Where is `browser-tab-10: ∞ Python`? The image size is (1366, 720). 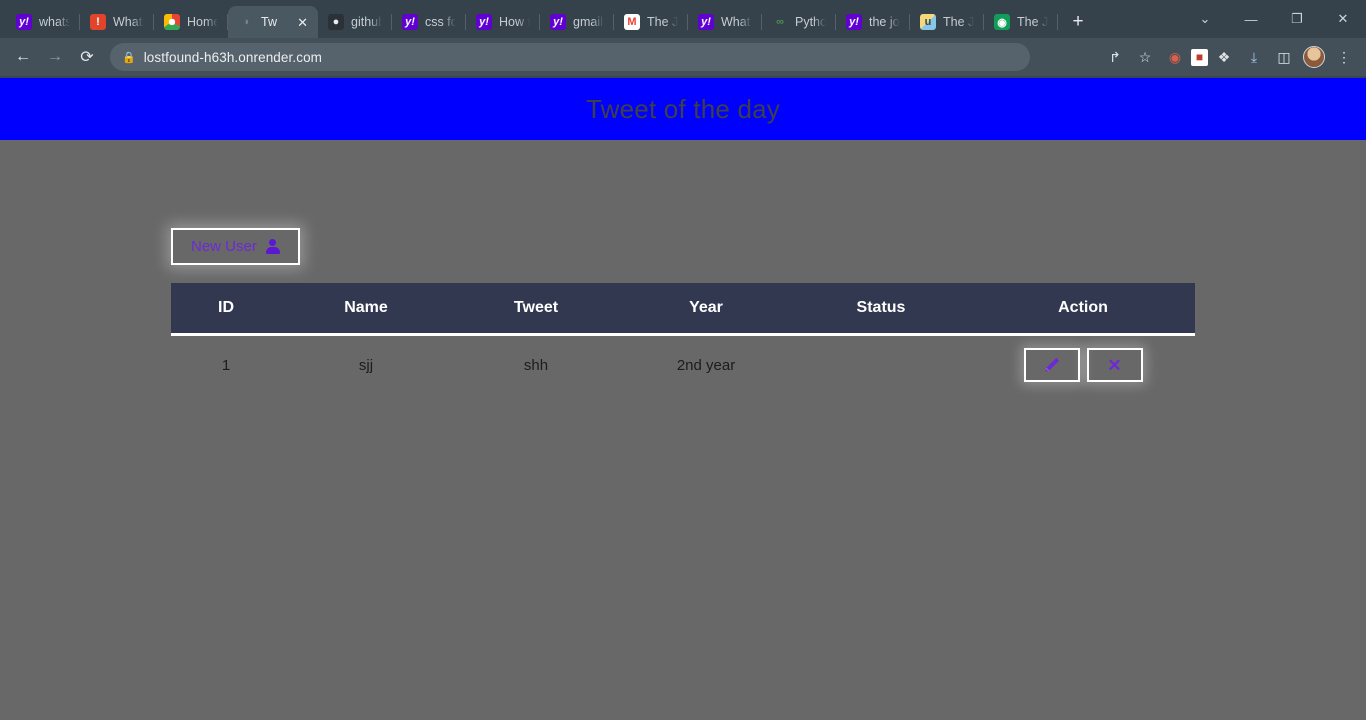 browser-tab-10: ∞ Python is located at coordinates (799, 22).